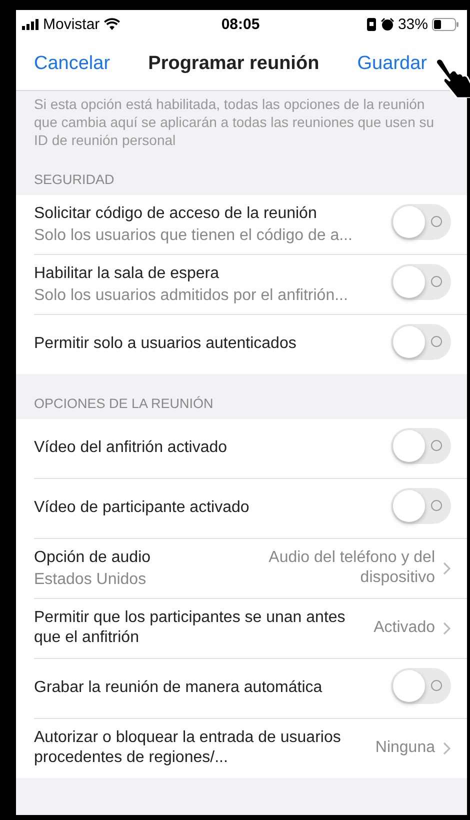 This screenshot has width=470, height=820. I want to click on setting-label: Opción de audio, so click(93, 558).